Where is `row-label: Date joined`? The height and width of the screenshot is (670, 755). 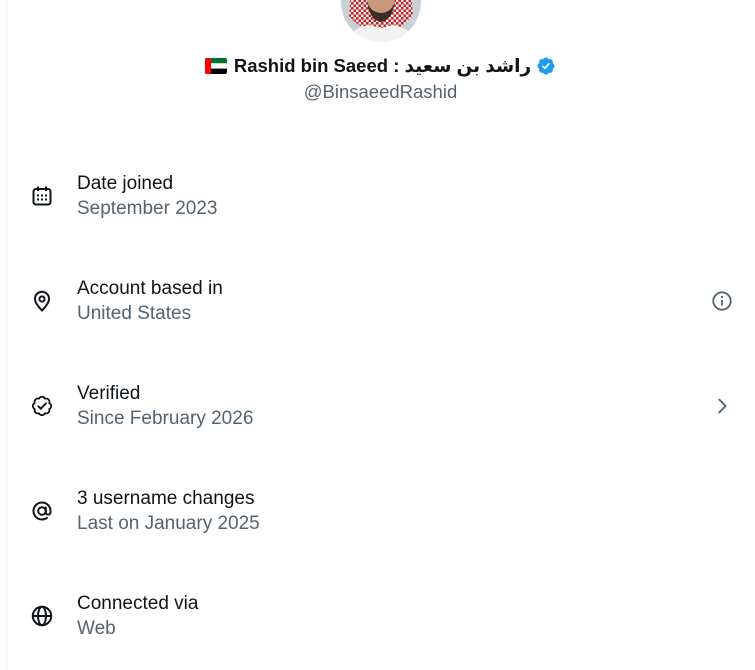 row-label: Date joined is located at coordinates (125, 183).